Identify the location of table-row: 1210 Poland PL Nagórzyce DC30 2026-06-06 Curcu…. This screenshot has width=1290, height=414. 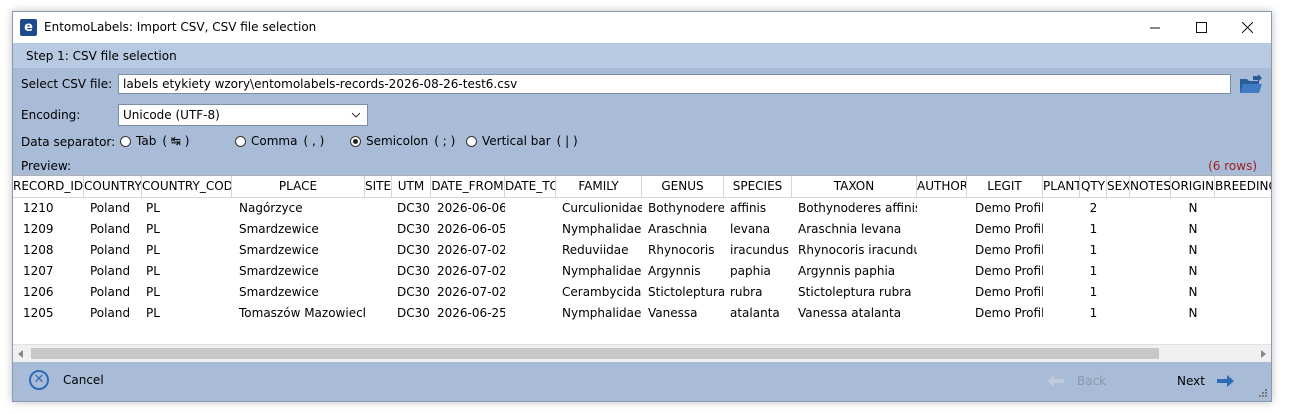
(642, 208).